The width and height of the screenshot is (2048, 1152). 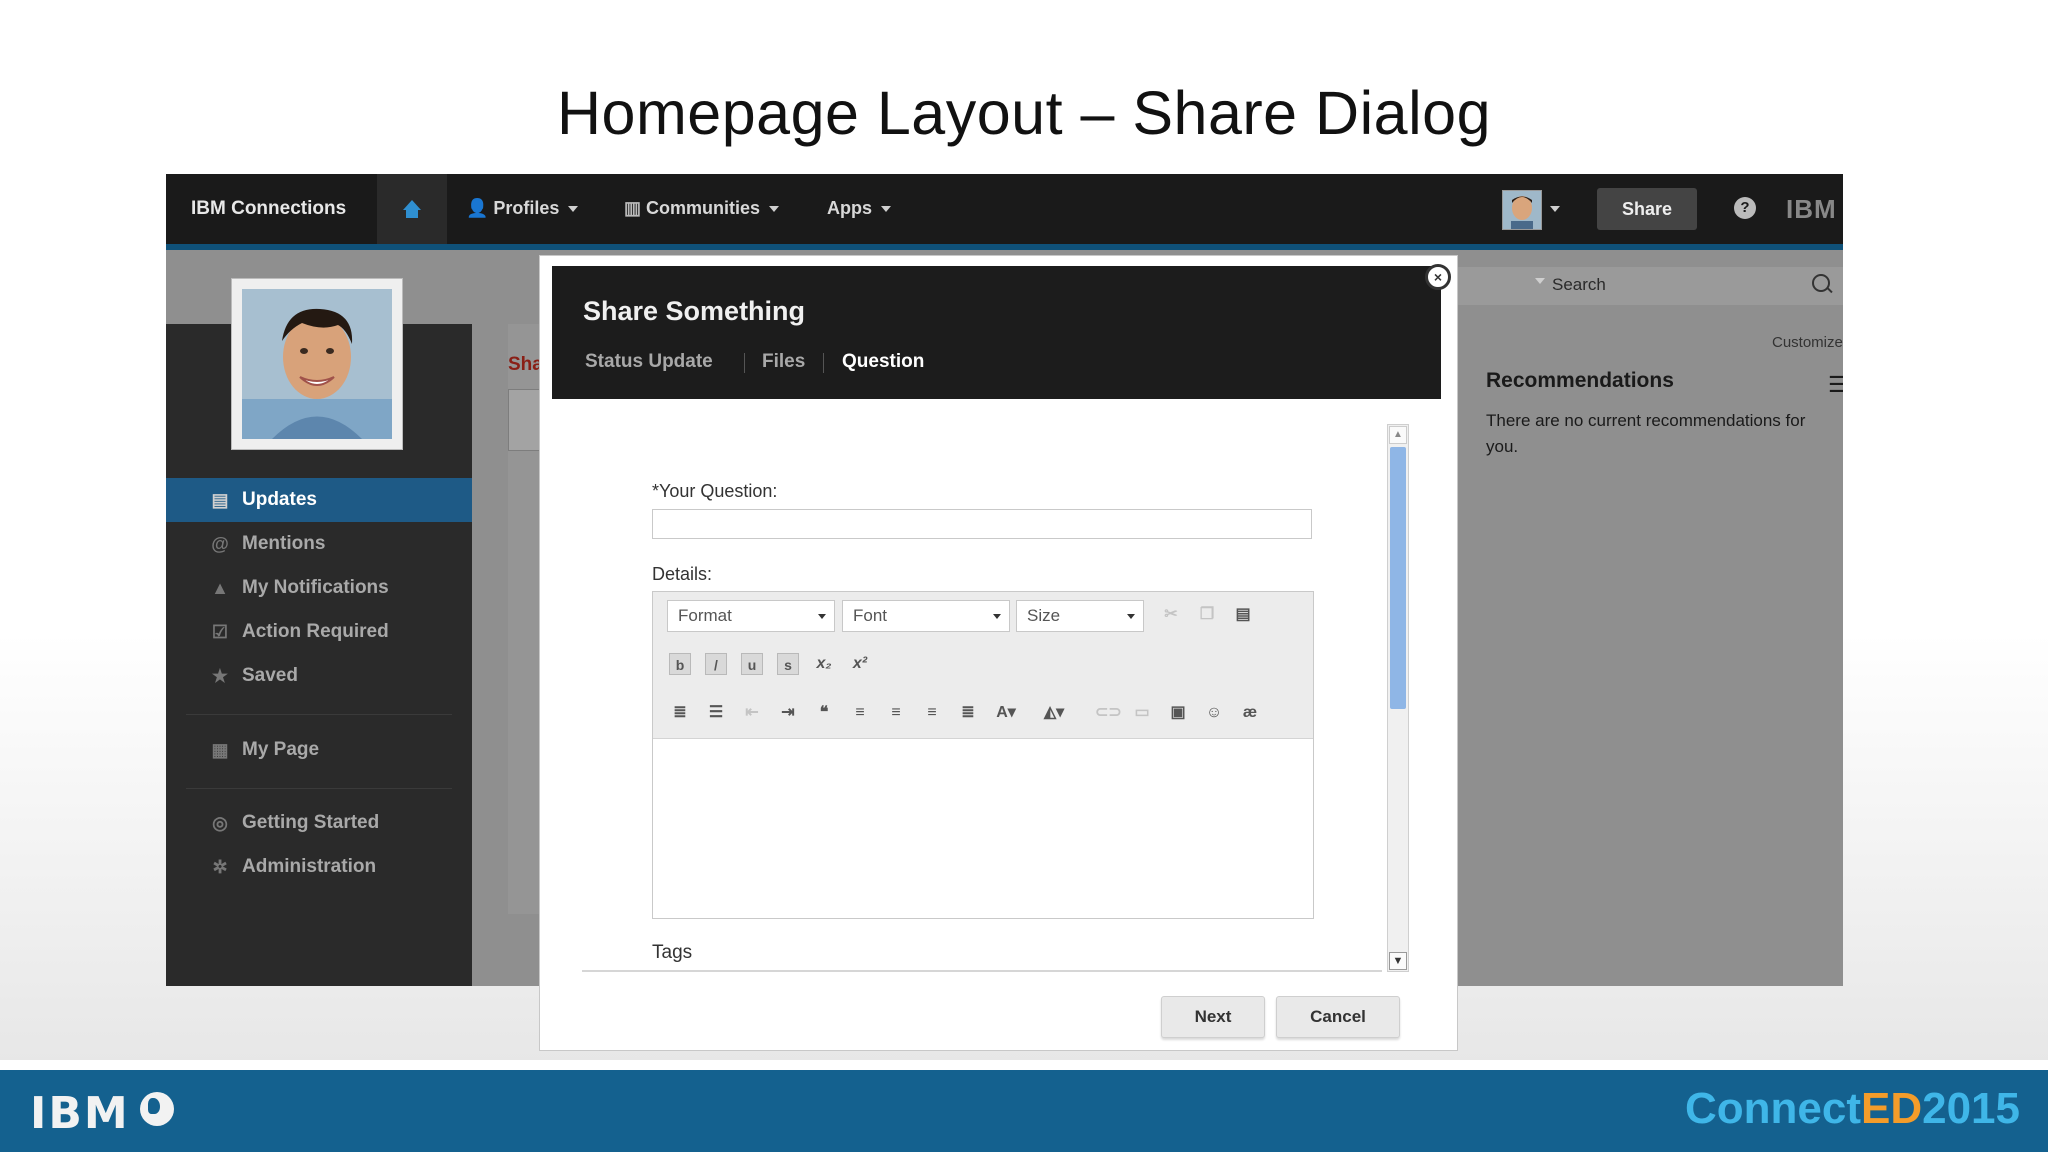 I want to click on search-icon, so click(x=1821, y=283).